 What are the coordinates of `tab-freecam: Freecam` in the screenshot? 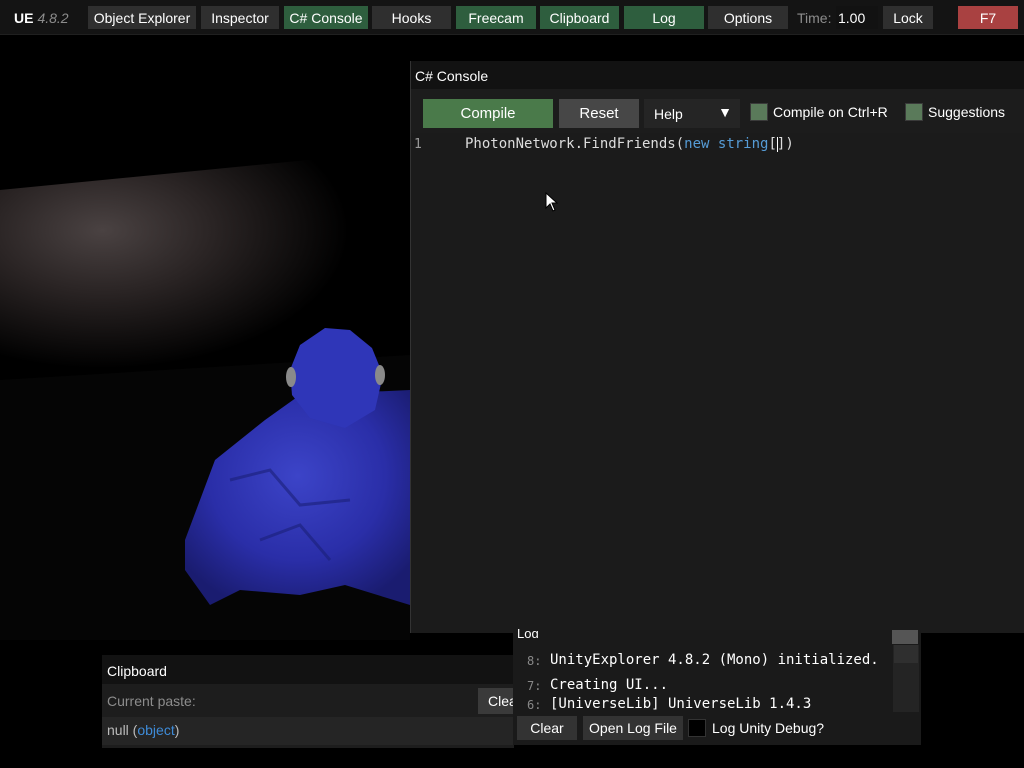 It's located at (496, 17).